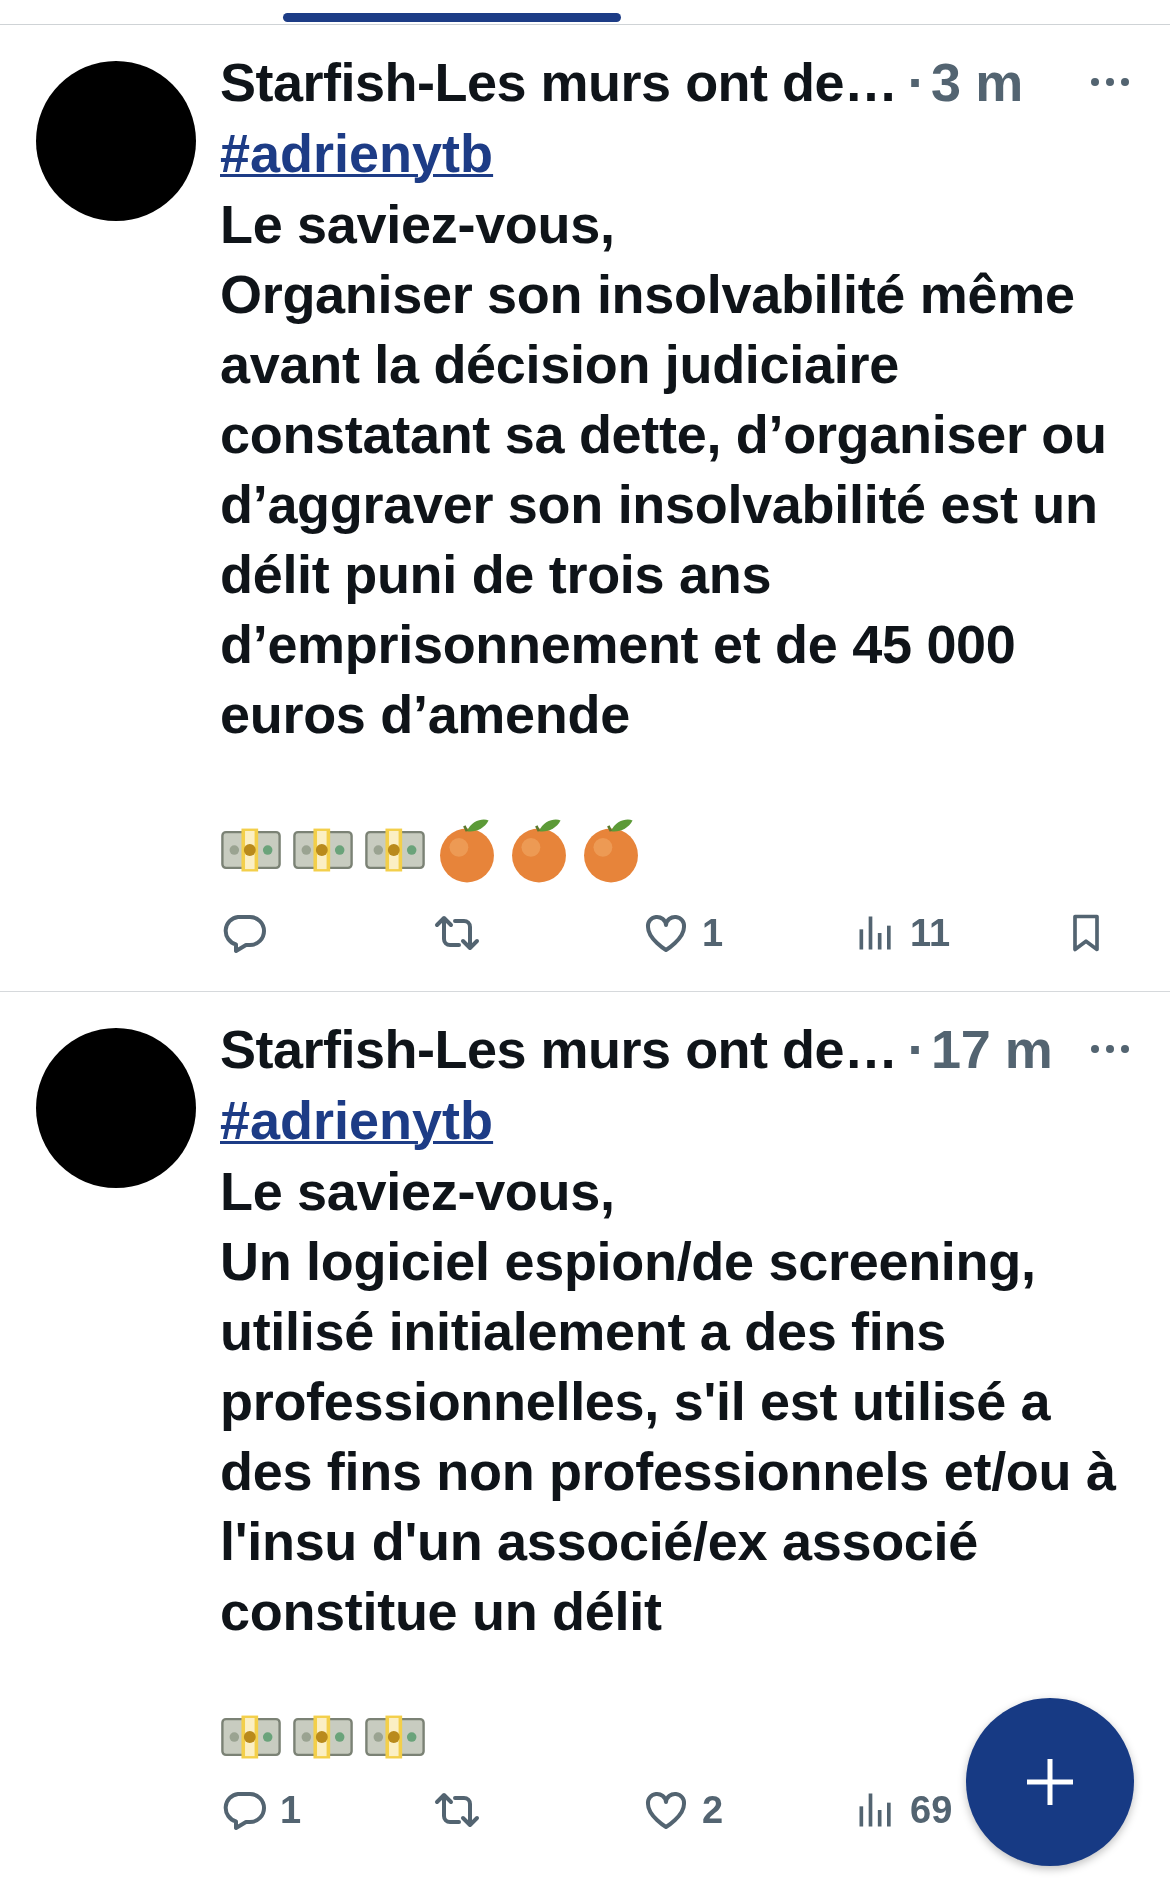 The width and height of the screenshot is (1170, 1887). I want to click on like-button: 1, so click(683, 933).